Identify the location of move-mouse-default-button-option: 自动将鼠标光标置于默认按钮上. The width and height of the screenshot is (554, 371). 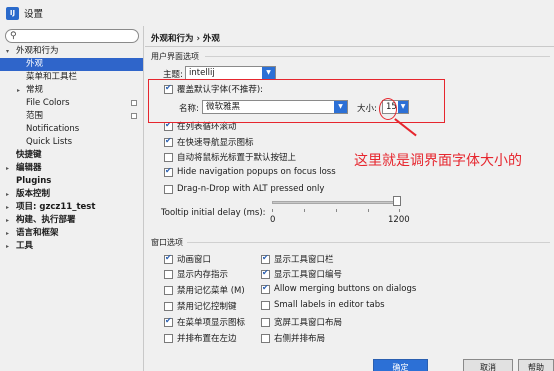
(230, 157).